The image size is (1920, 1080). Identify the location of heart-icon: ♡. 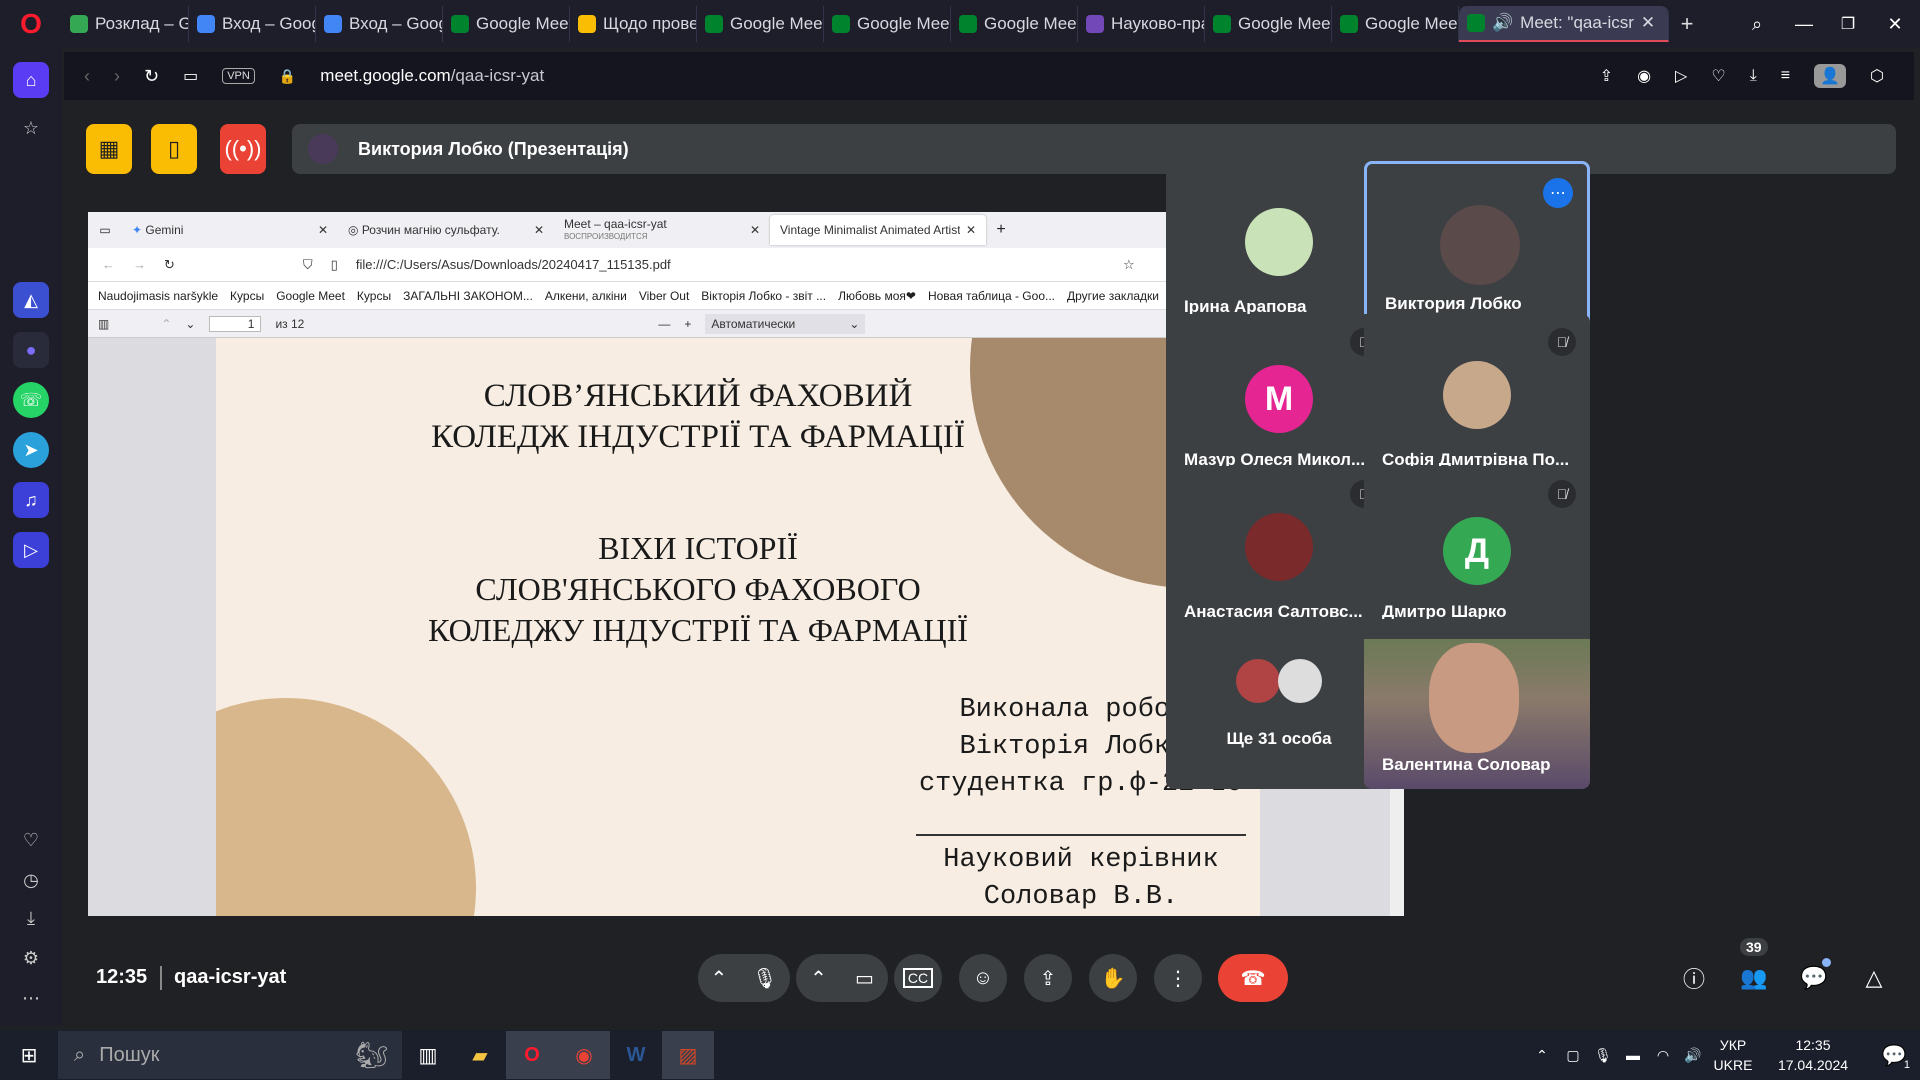
(1718, 76).